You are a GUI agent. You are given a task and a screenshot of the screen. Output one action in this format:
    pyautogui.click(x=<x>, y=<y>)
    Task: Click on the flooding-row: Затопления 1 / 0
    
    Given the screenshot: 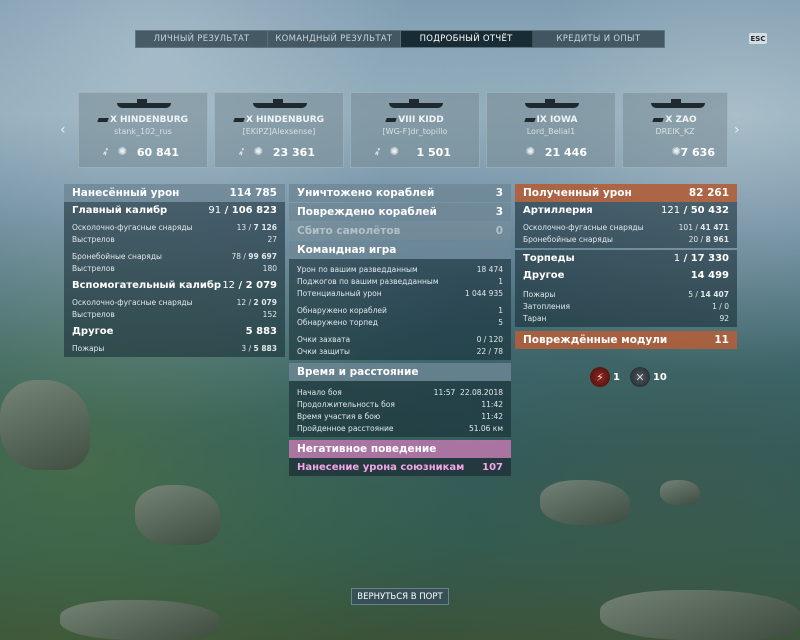 What is the action you would take?
    pyautogui.click(x=626, y=306)
    